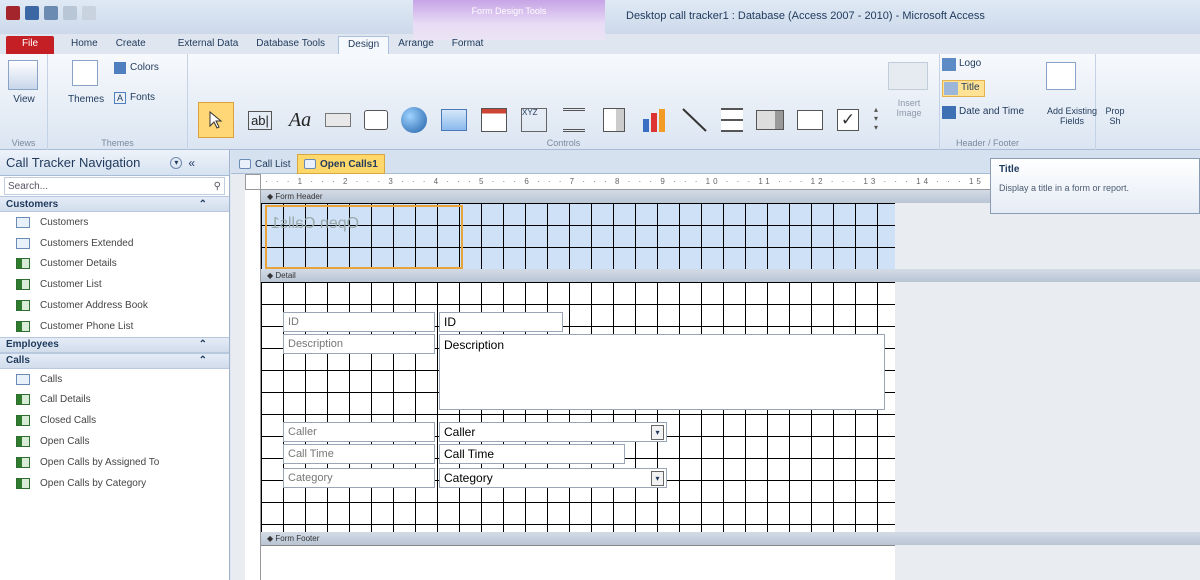 This screenshot has width=1200, height=580. What do you see at coordinates (963, 88) in the screenshot?
I see `title-button: Title` at bounding box center [963, 88].